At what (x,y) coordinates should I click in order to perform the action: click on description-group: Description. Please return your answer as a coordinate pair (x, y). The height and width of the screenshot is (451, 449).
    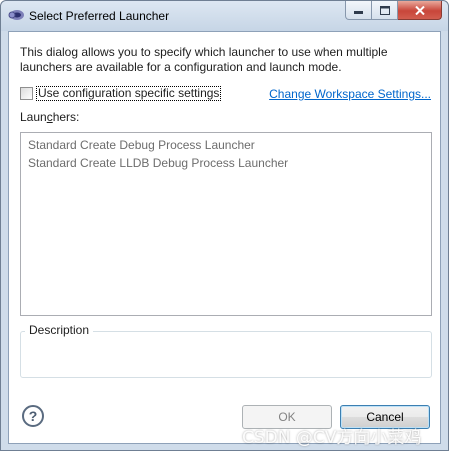
    Looking at the image, I should click on (226, 350).